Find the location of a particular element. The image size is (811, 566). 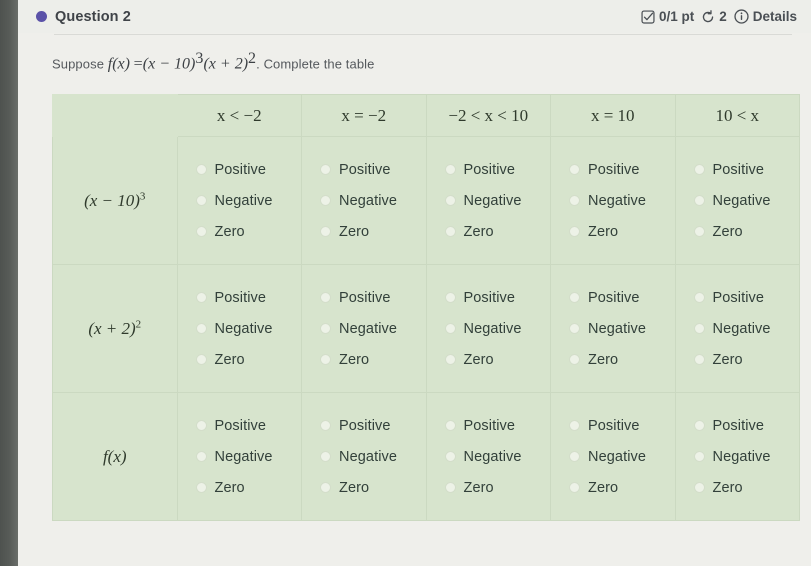

column-header-label: x < −2 is located at coordinates (239, 115).